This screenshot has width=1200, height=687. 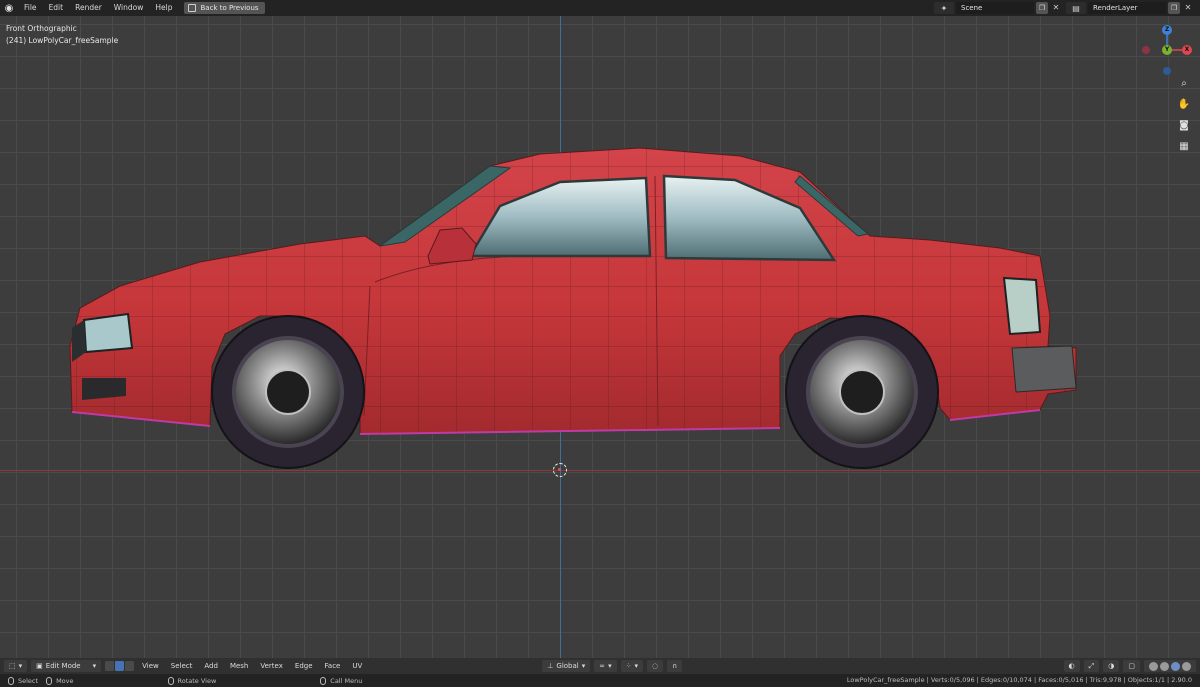 I want to click on new-scene-button: ❐, so click(x=1042, y=8).